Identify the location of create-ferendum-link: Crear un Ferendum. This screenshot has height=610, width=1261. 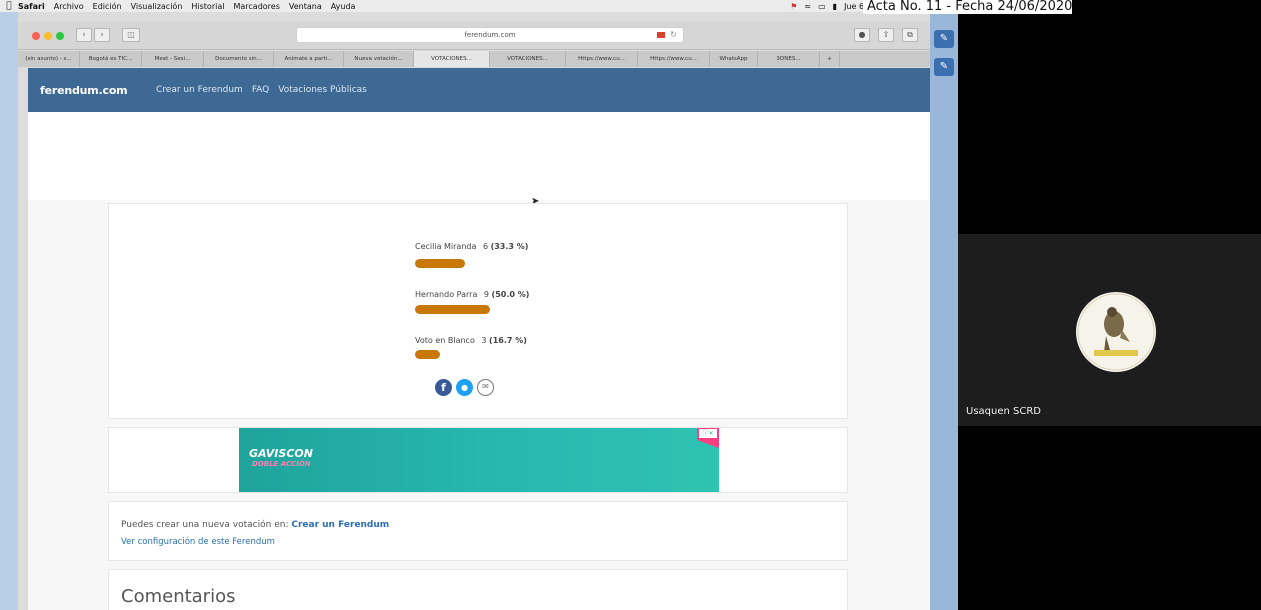
(340, 525).